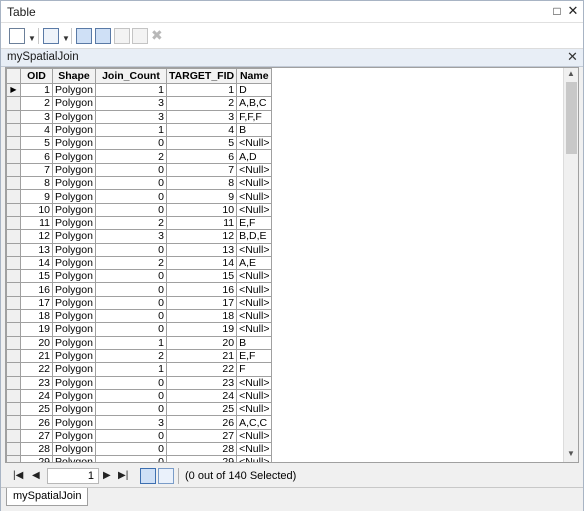  I want to click on table-row: 25 Polygon 0 25 <Null>, so click(139, 409).